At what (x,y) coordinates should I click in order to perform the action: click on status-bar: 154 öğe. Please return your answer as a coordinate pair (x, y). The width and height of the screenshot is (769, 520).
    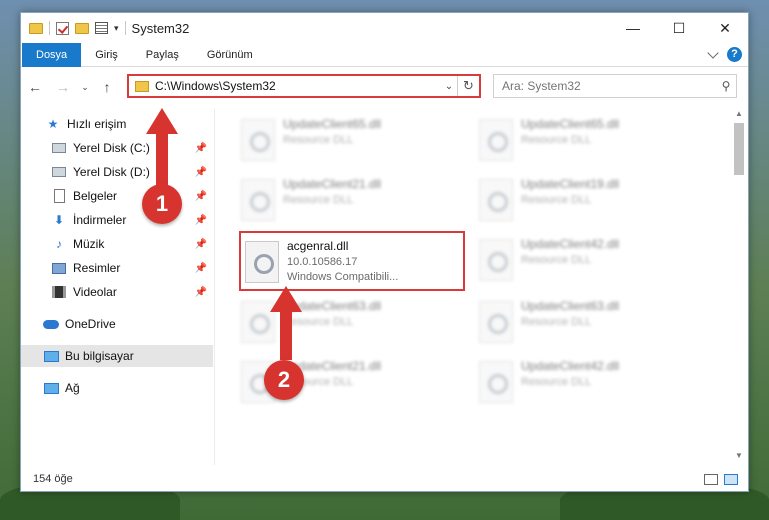
    Looking at the image, I should click on (384, 479).